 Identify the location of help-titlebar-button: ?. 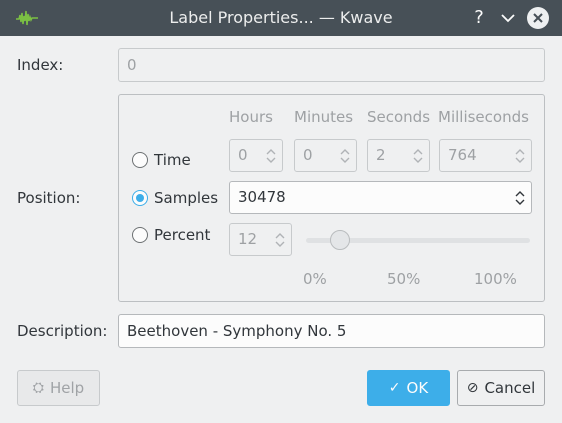
(479, 18).